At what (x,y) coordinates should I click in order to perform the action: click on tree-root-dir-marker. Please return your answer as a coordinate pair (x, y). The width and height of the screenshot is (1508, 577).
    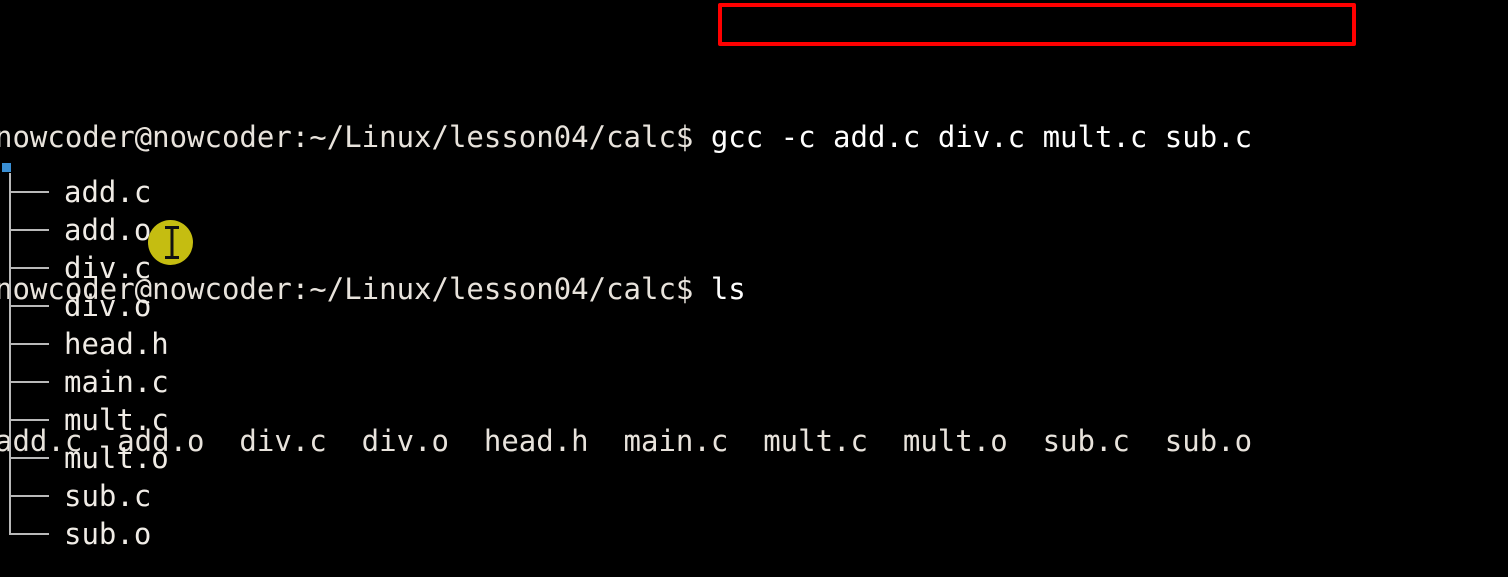
    Looking at the image, I should click on (6, 167).